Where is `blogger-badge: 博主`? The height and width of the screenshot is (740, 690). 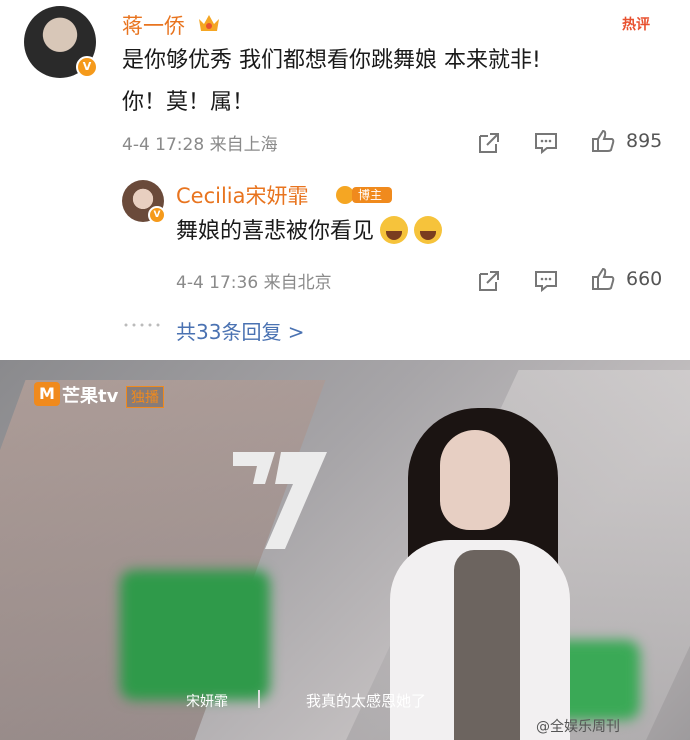 blogger-badge: 博主 is located at coordinates (370, 195).